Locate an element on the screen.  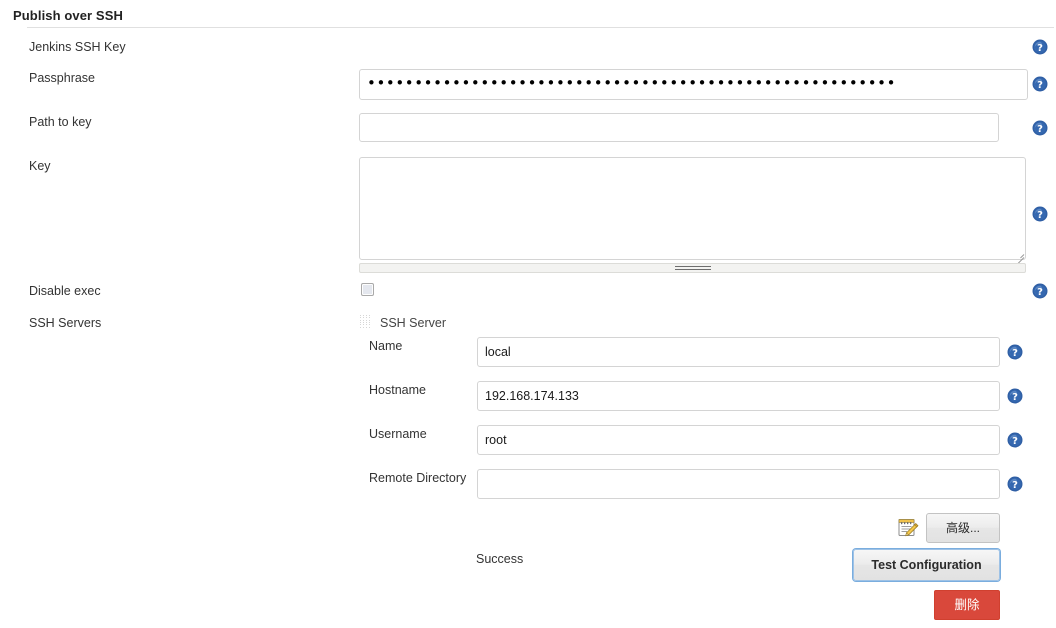
help-icon-key: ? is located at coordinates (1040, 214).